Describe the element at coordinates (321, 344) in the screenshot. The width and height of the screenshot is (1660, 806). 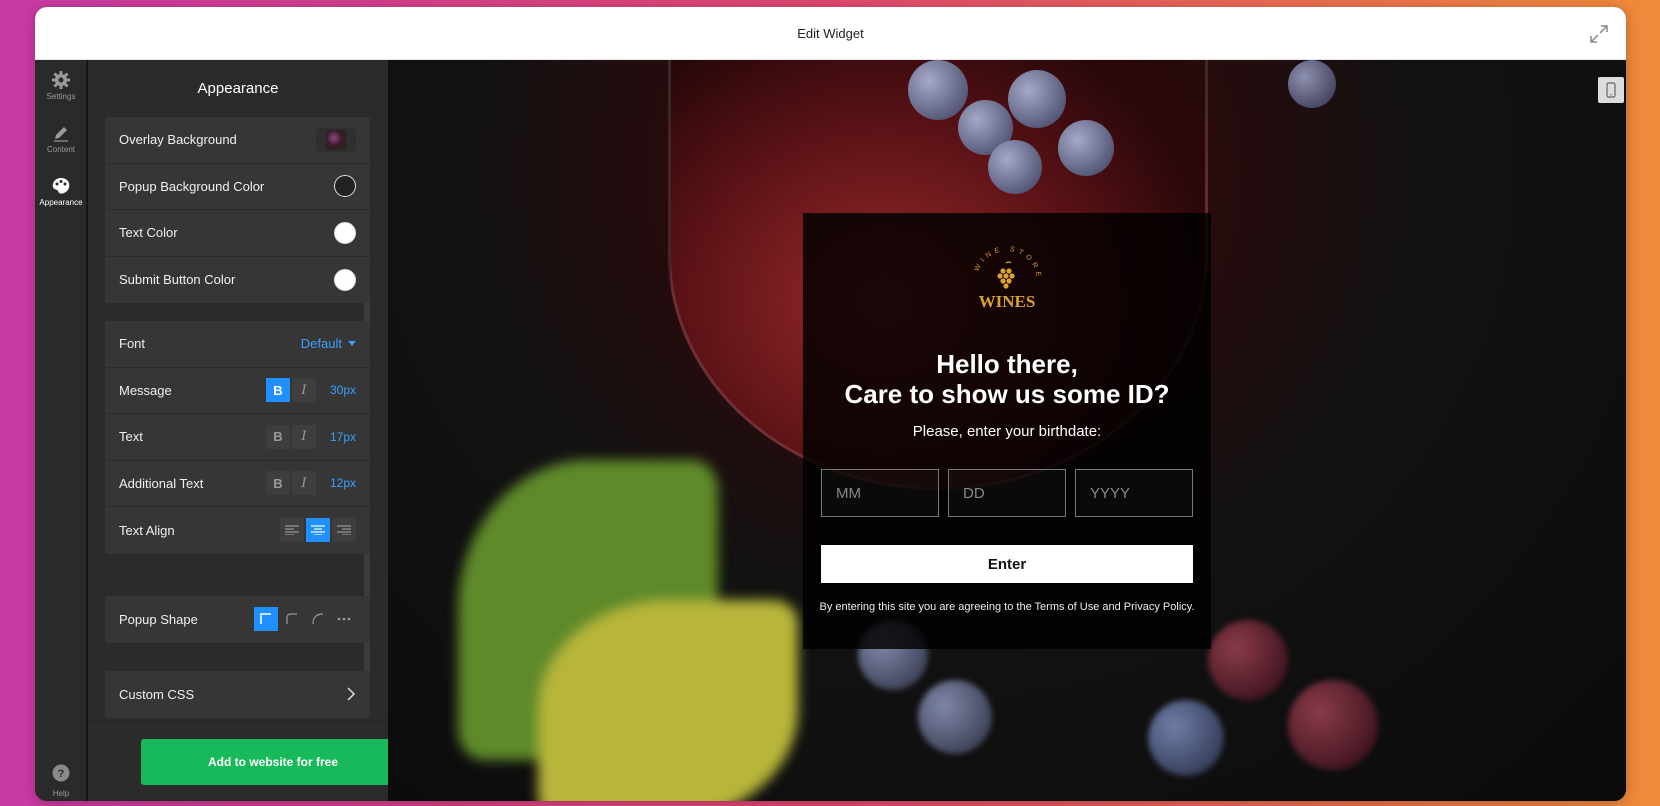
I see `font-value: Default` at that location.